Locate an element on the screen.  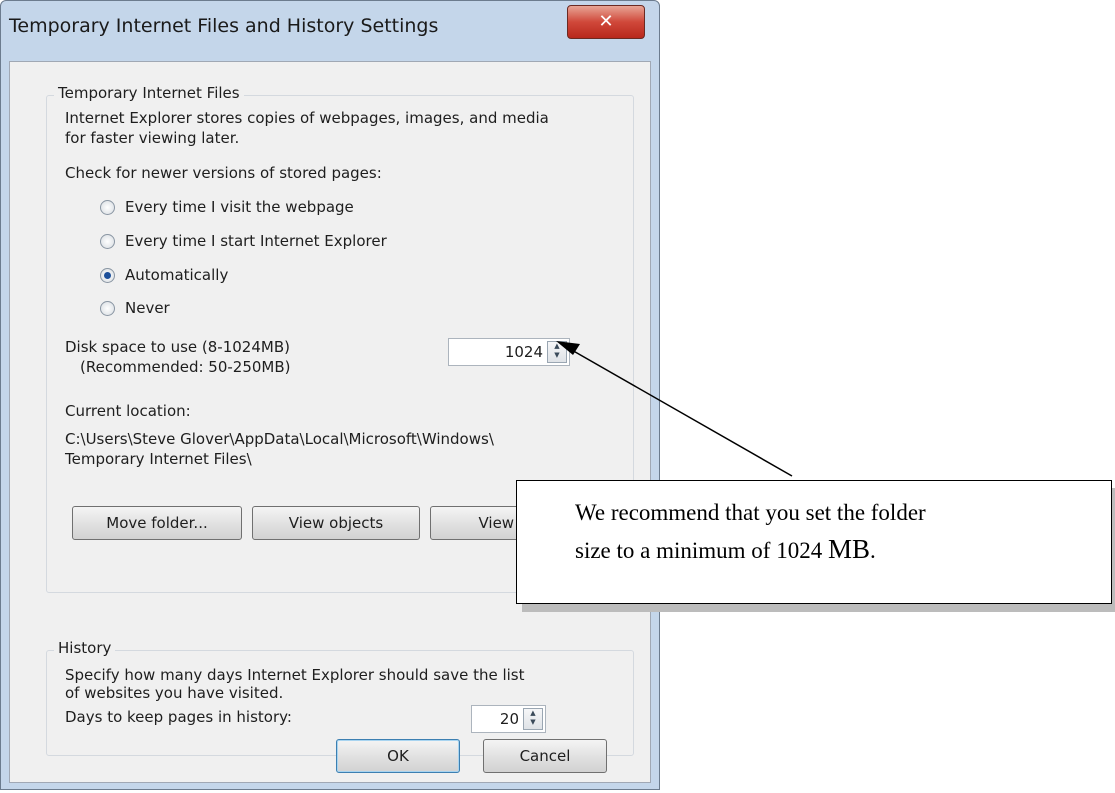
history-description-2: of websites you have visited. is located at coordinates (174, 693).